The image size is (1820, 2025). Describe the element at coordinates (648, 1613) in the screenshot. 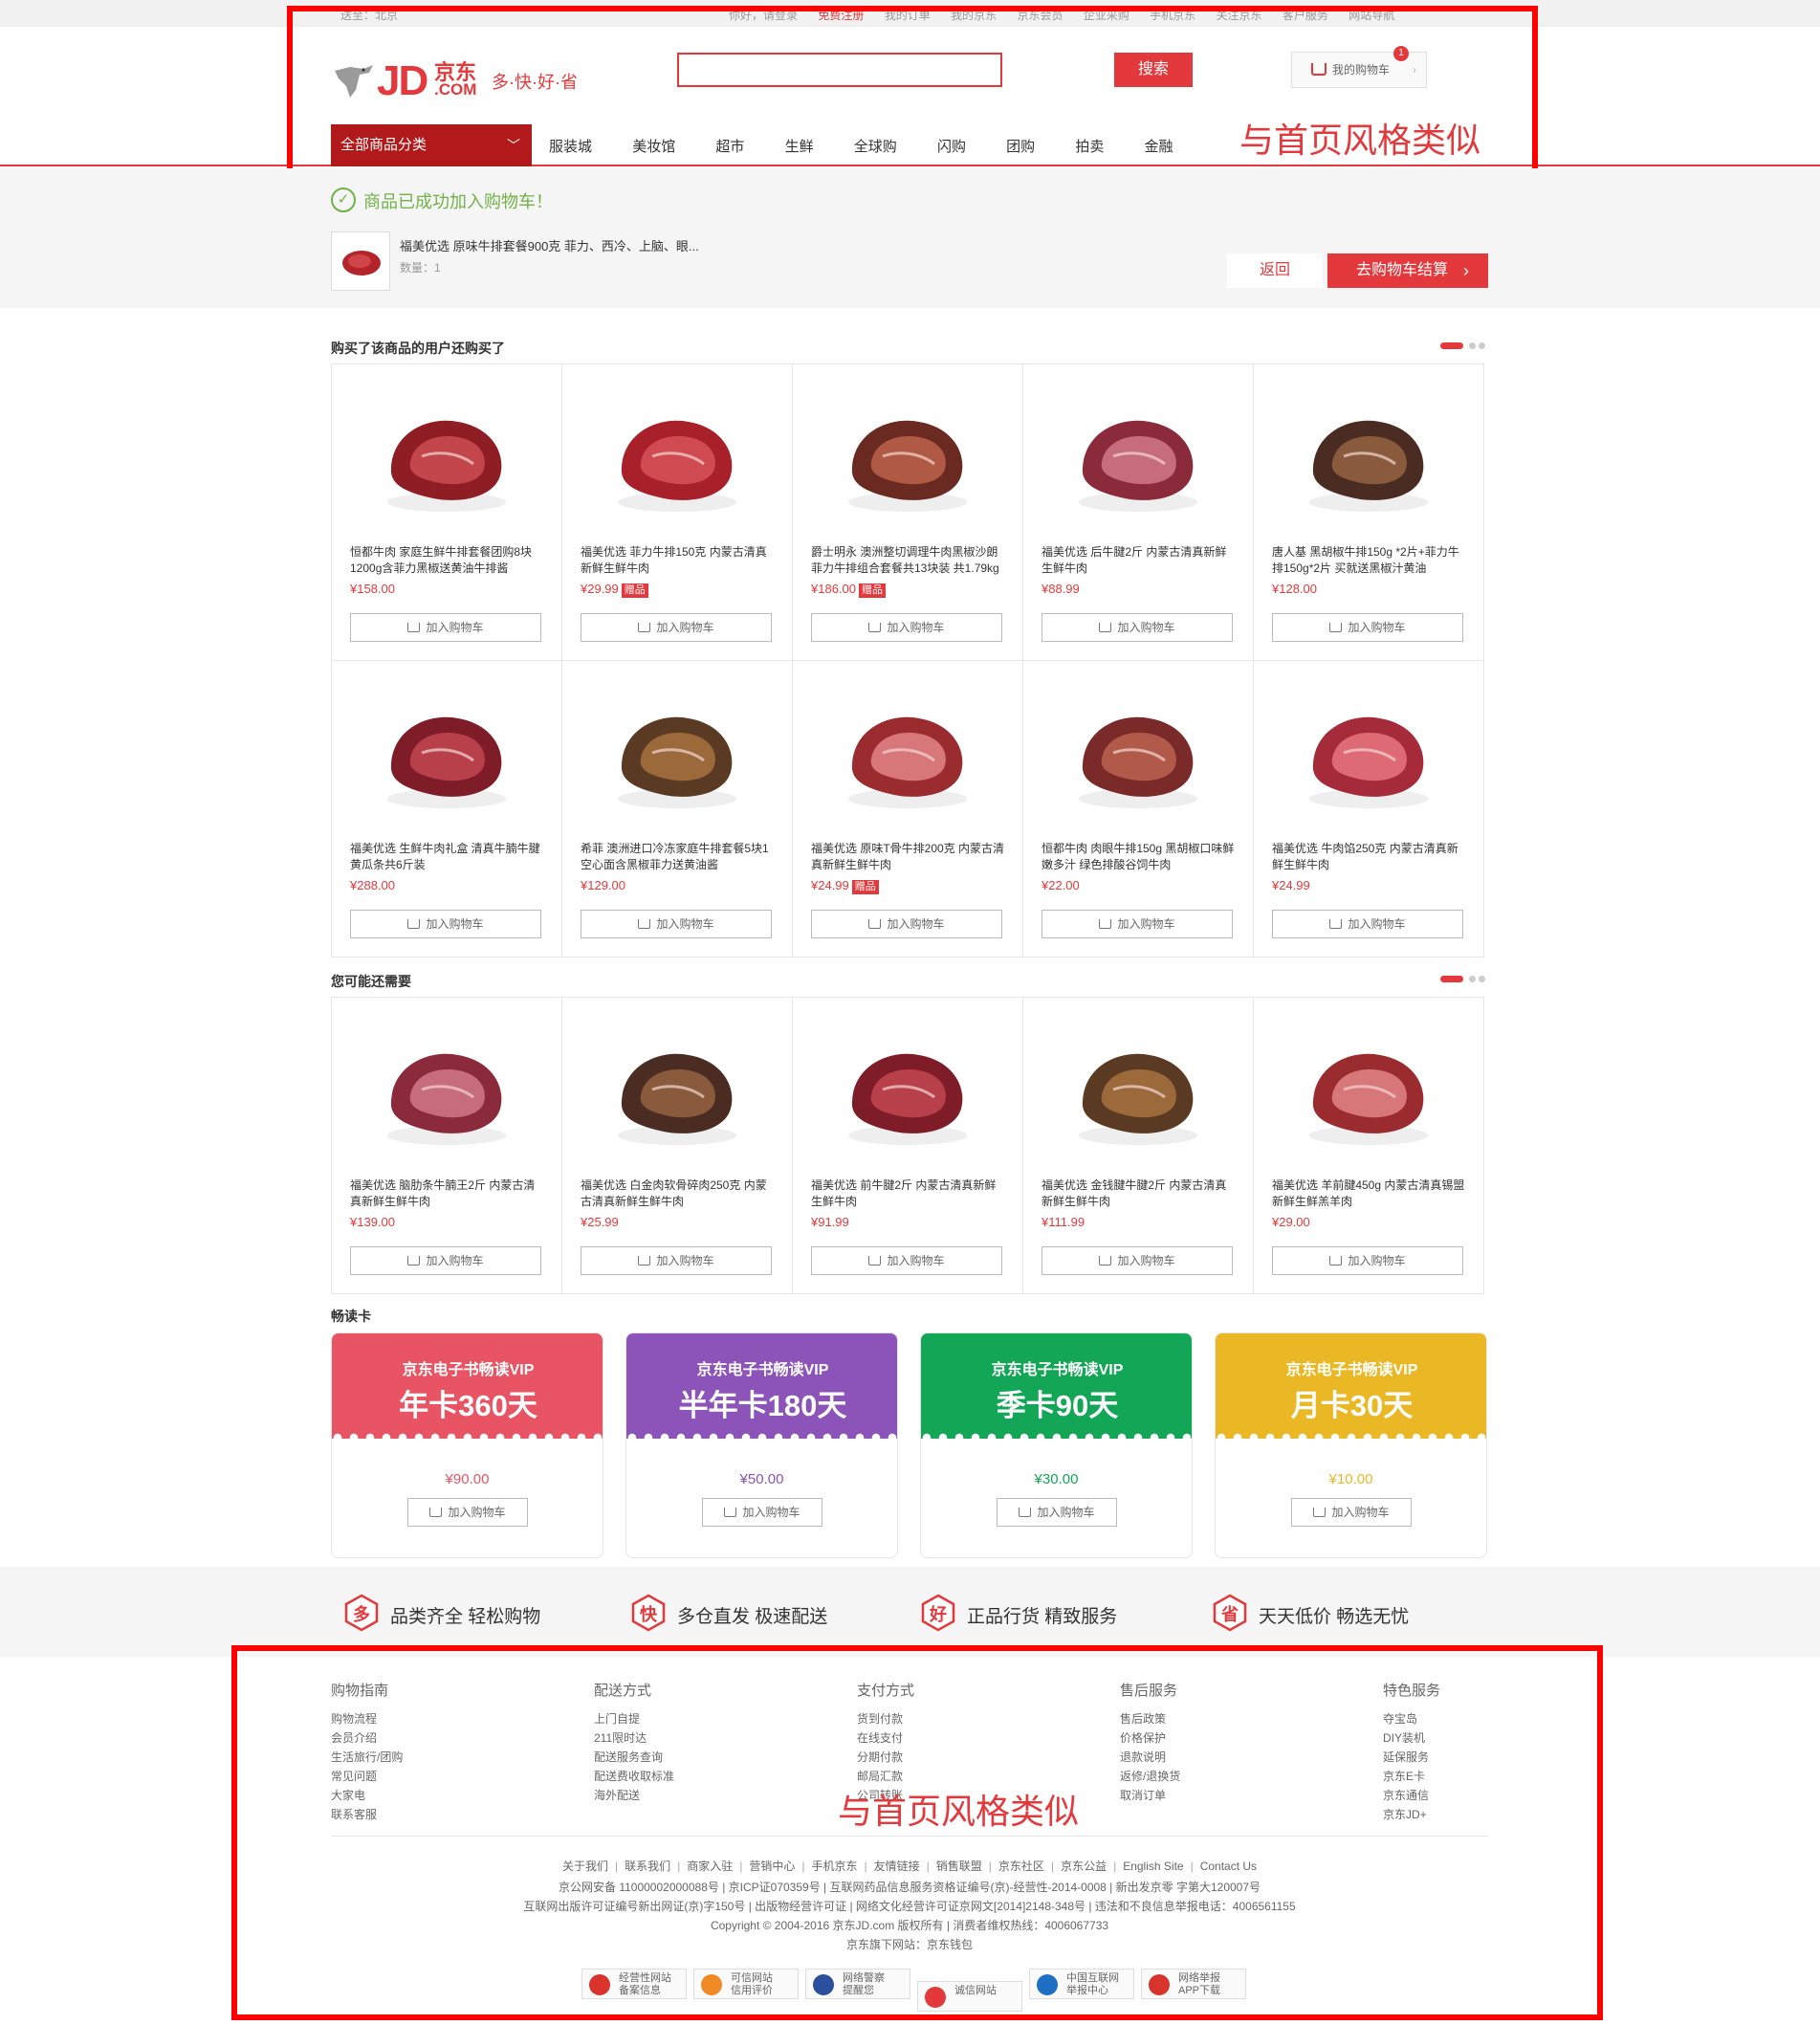

I see `hexagon-icon: 快` at that location.